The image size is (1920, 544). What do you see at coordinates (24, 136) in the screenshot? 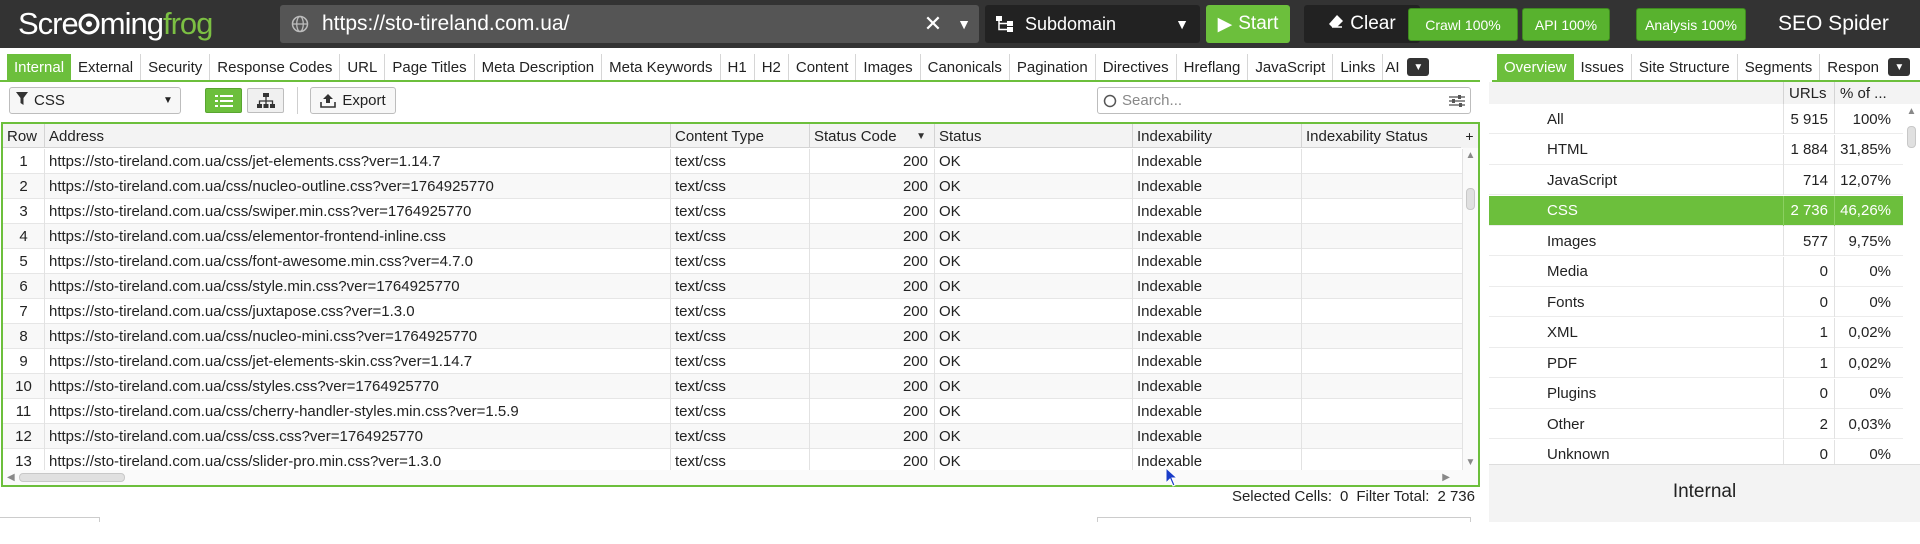
I see `col-row: Row` at bounding box center [24, 136].